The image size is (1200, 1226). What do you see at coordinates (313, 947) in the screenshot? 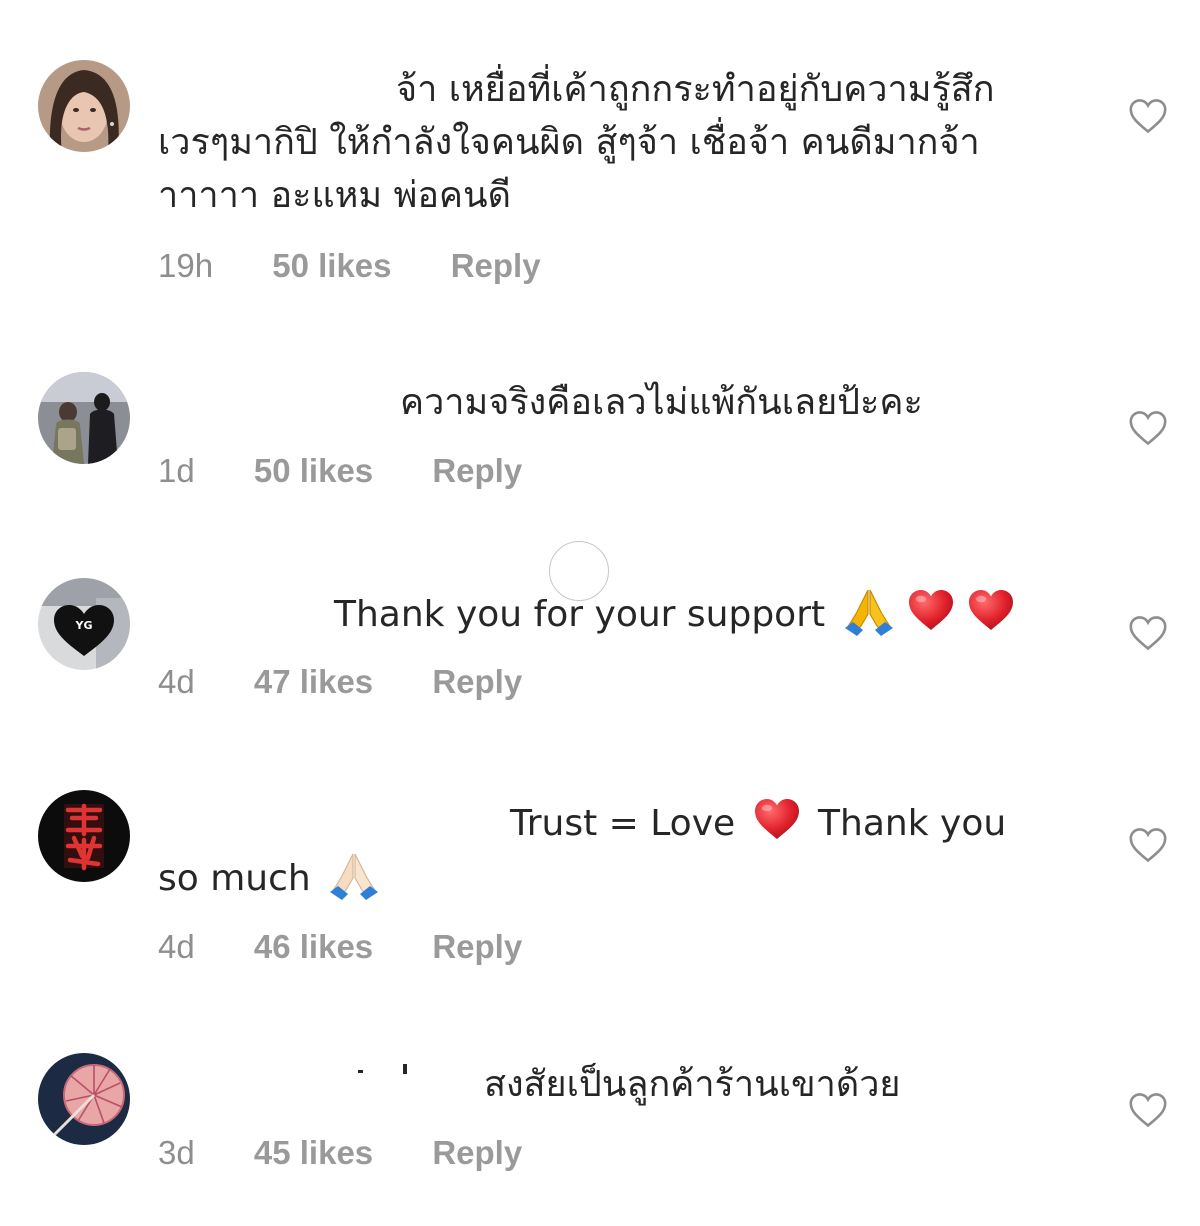
I see `comment-likes: 46 likes` at bounding box center [313, 947].